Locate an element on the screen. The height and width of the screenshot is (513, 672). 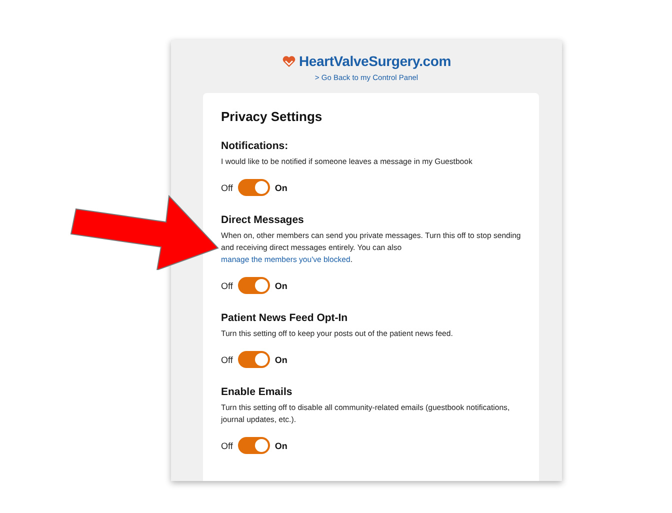
setting-title: Notifications: is located at coordinates (255, 146).